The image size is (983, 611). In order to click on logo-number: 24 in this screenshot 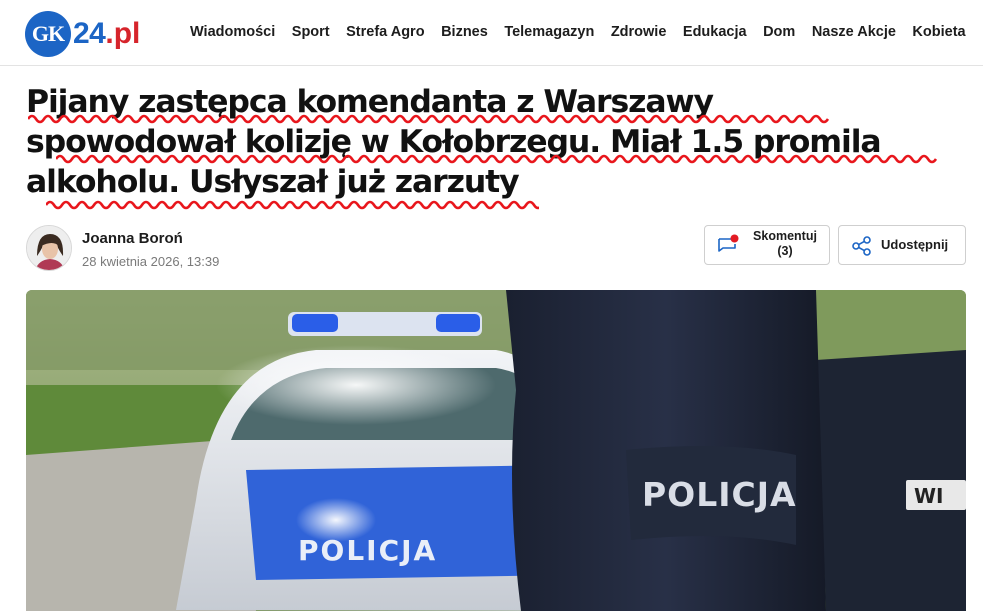, I will do `click(89, 33)`.